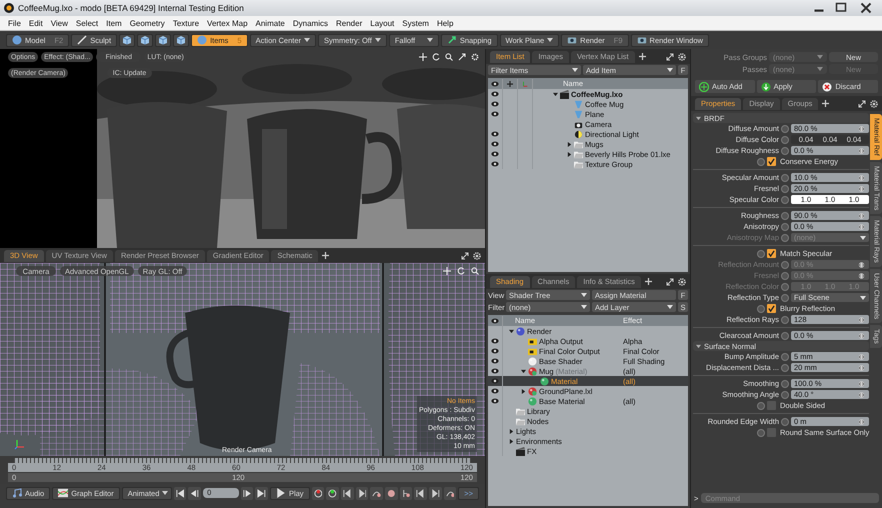  I want to click on menu-item: System, so click(415, 23).